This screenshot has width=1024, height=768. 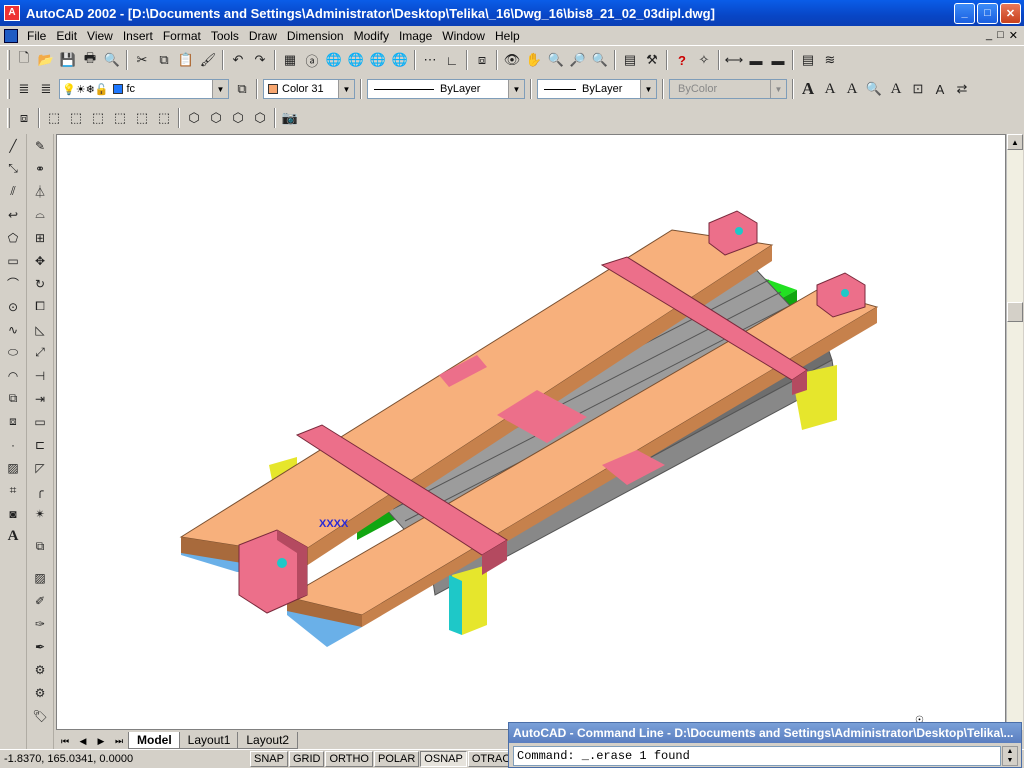 I want to click on redo-icon: ↷, so click(x=260, y=60).